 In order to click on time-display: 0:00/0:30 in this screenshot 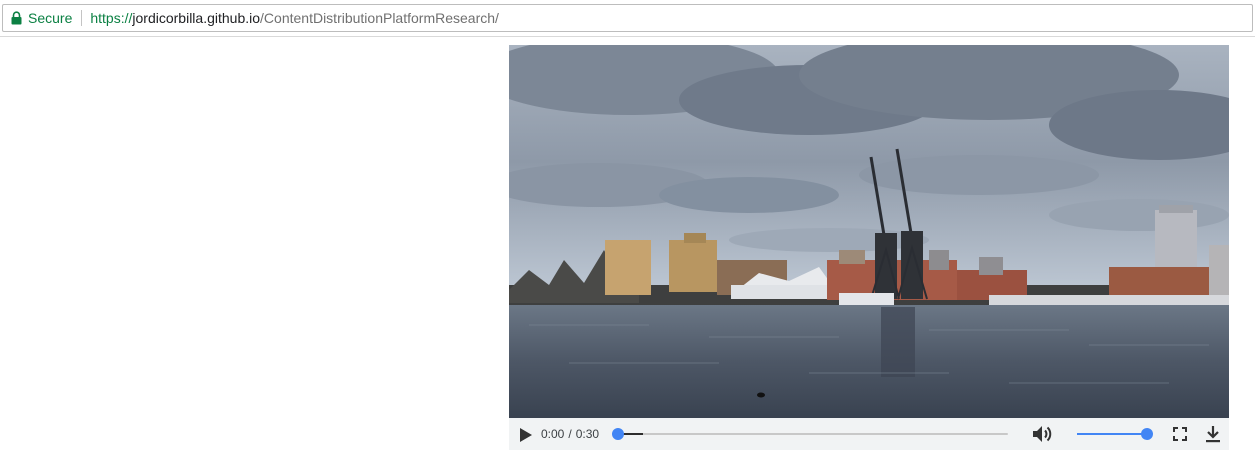, I will do `click(570, 434)`.